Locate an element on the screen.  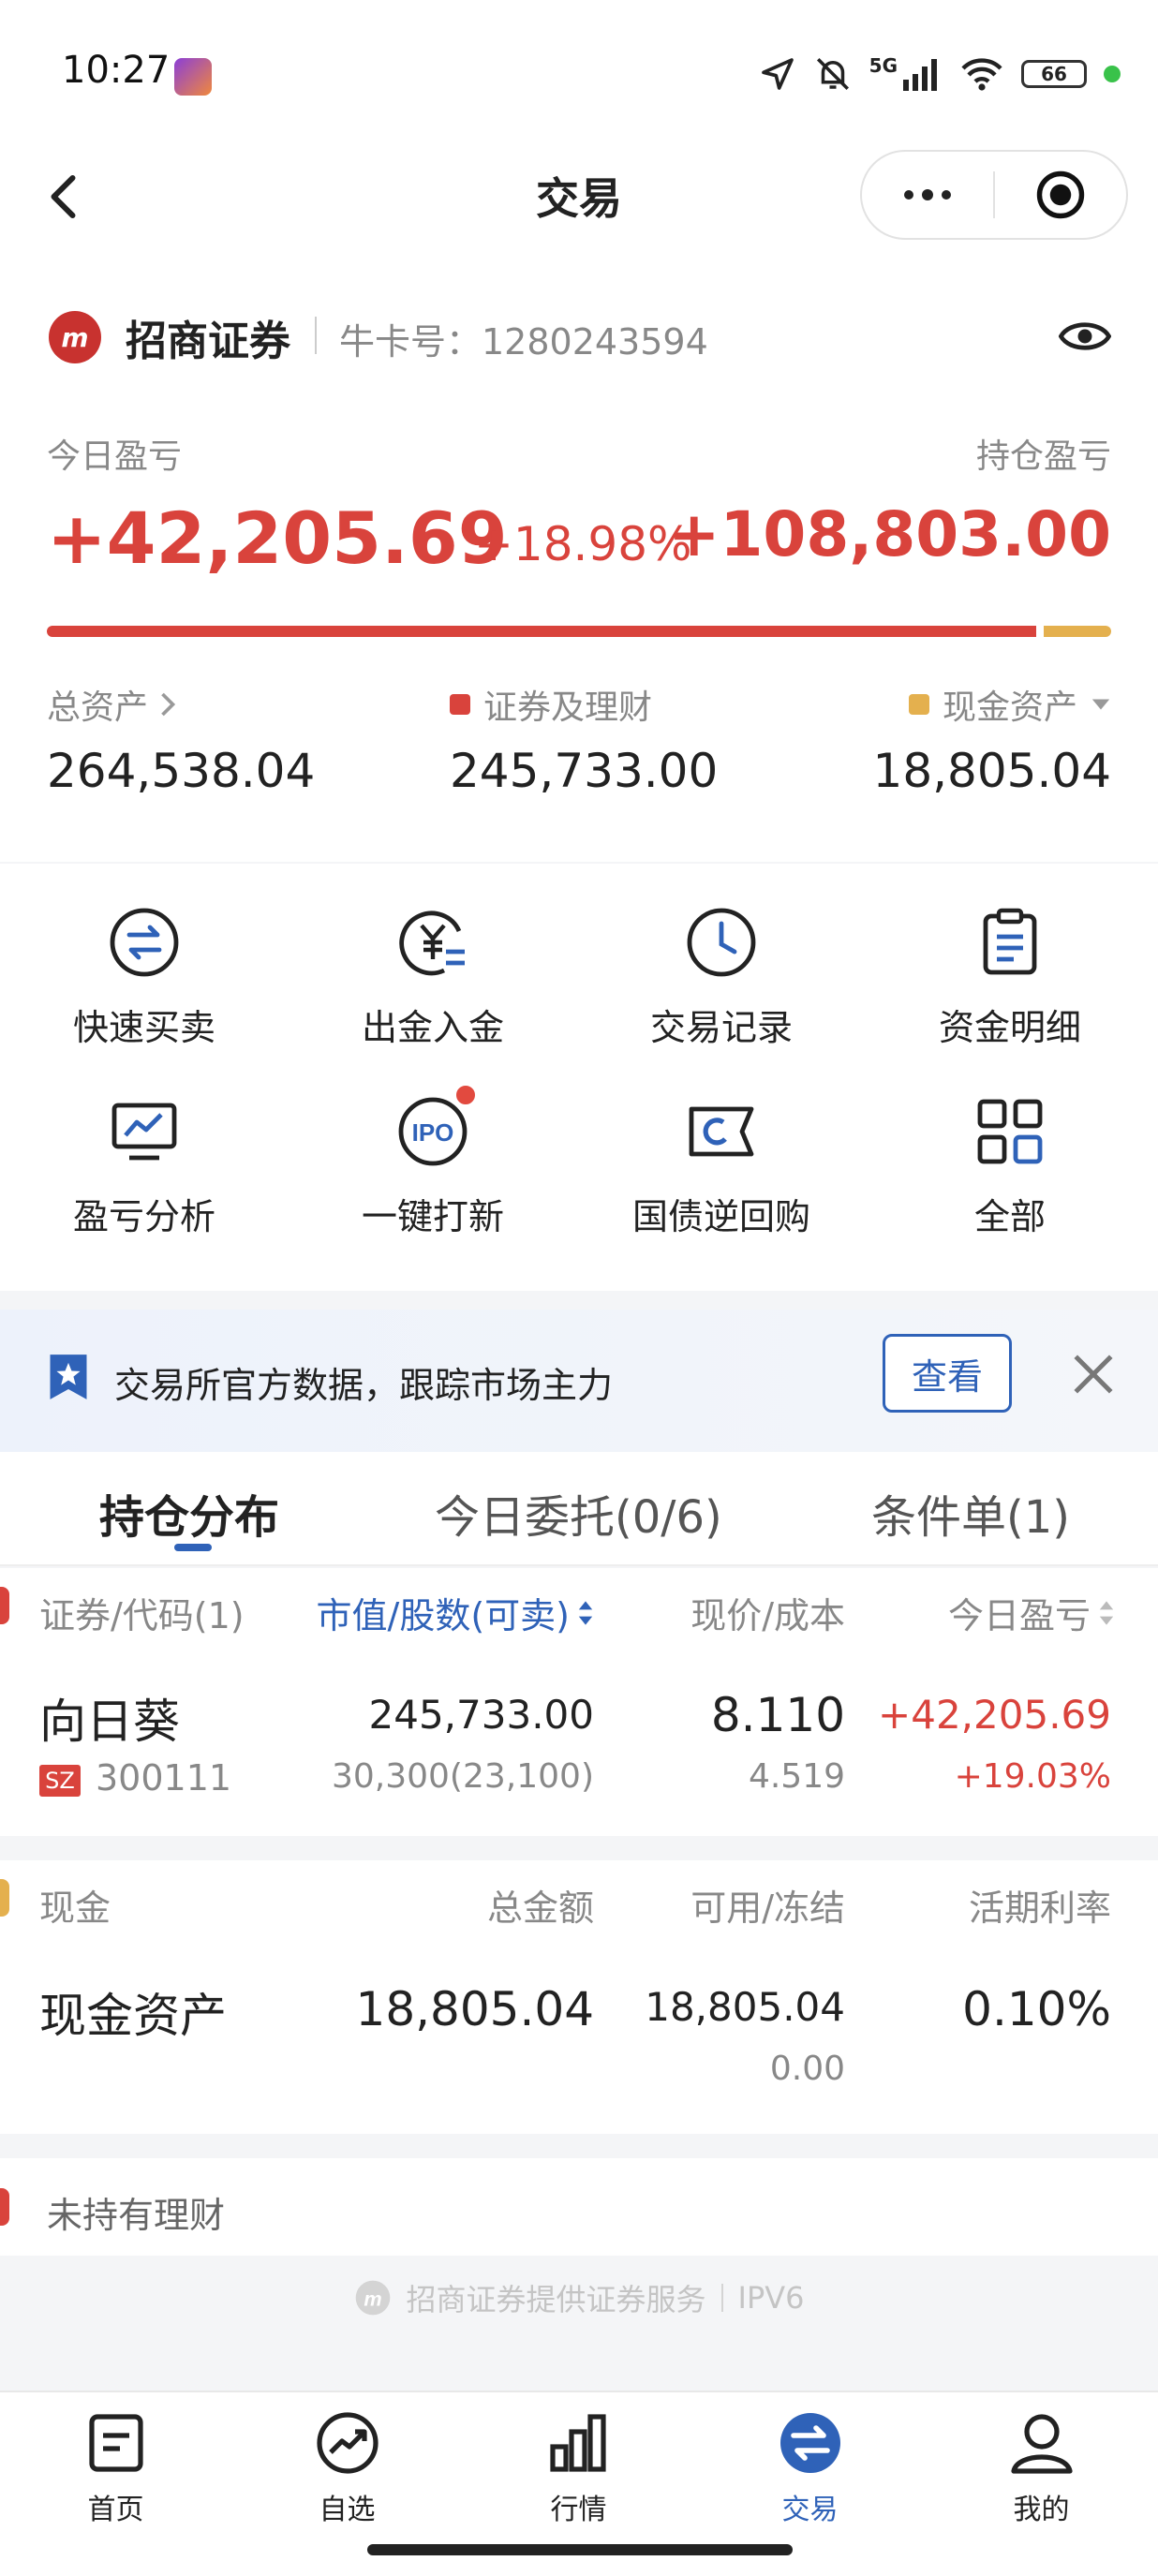
not-held-label: 未持有理财 is located at coordinates (136, 2215).